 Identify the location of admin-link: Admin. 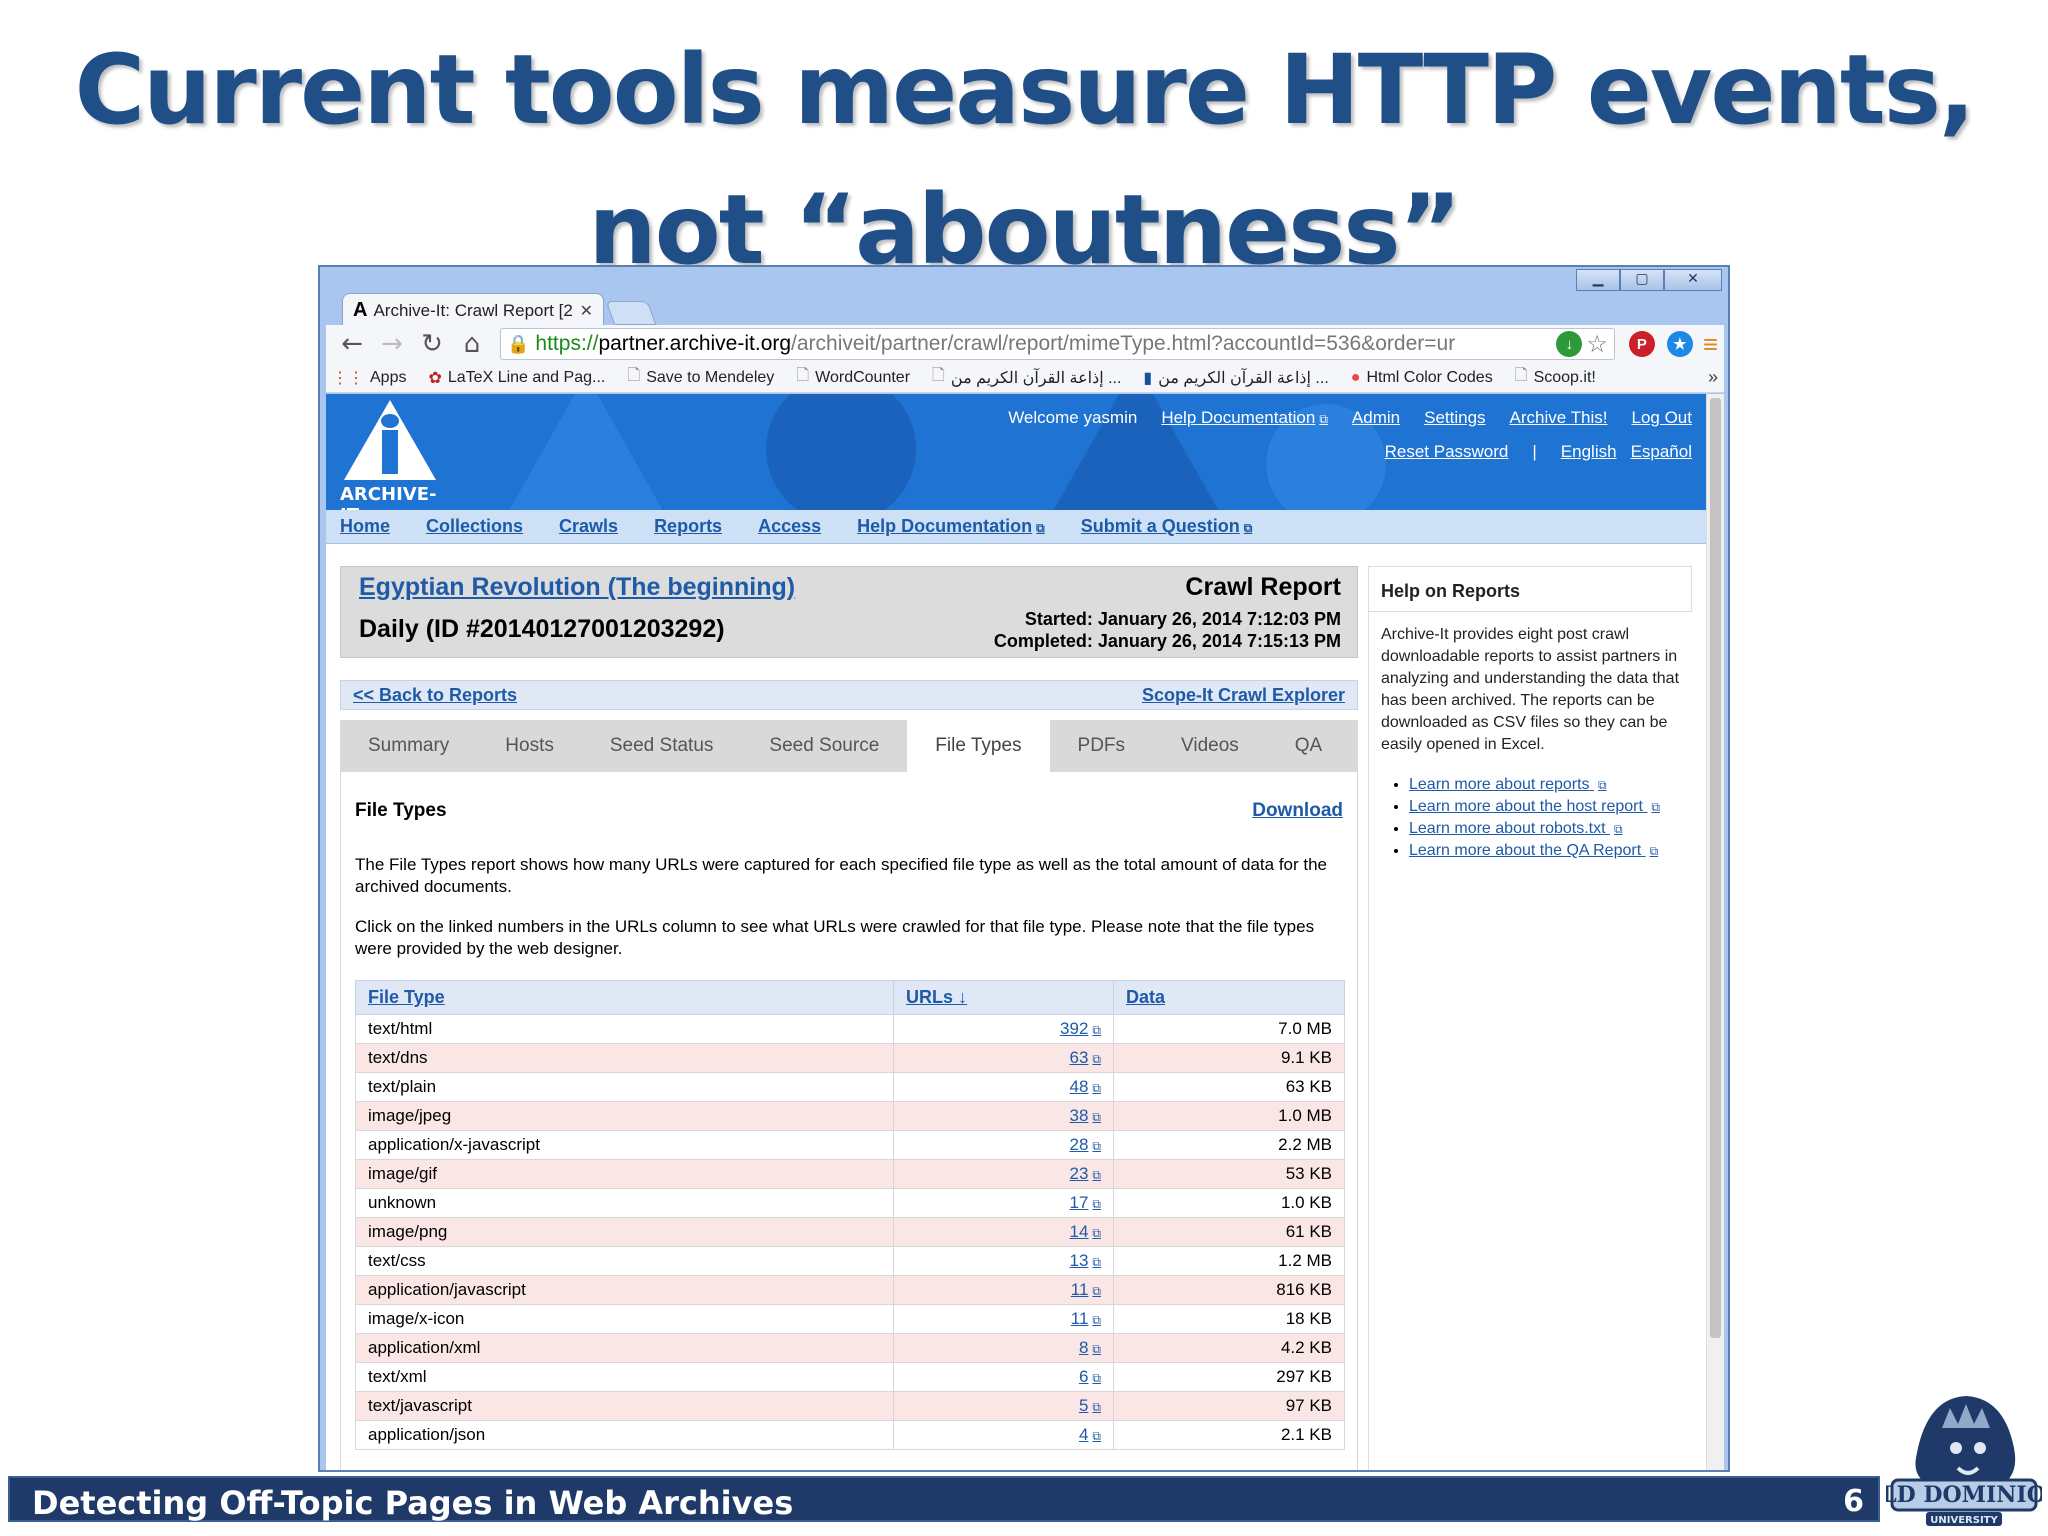
(1376, 418).